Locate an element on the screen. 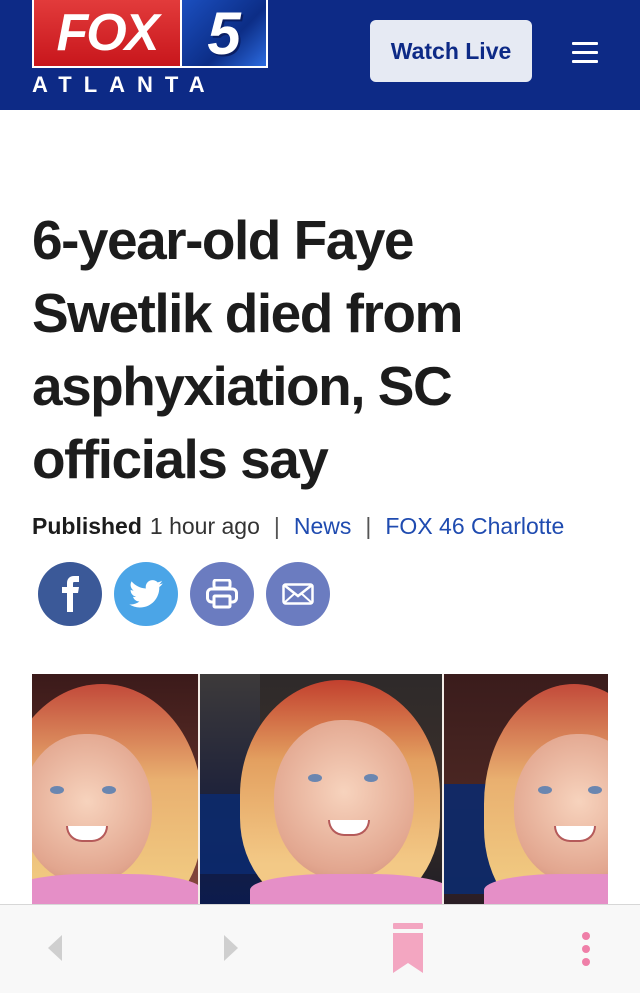  twitter-share-button is located at coordinates (146, 594).